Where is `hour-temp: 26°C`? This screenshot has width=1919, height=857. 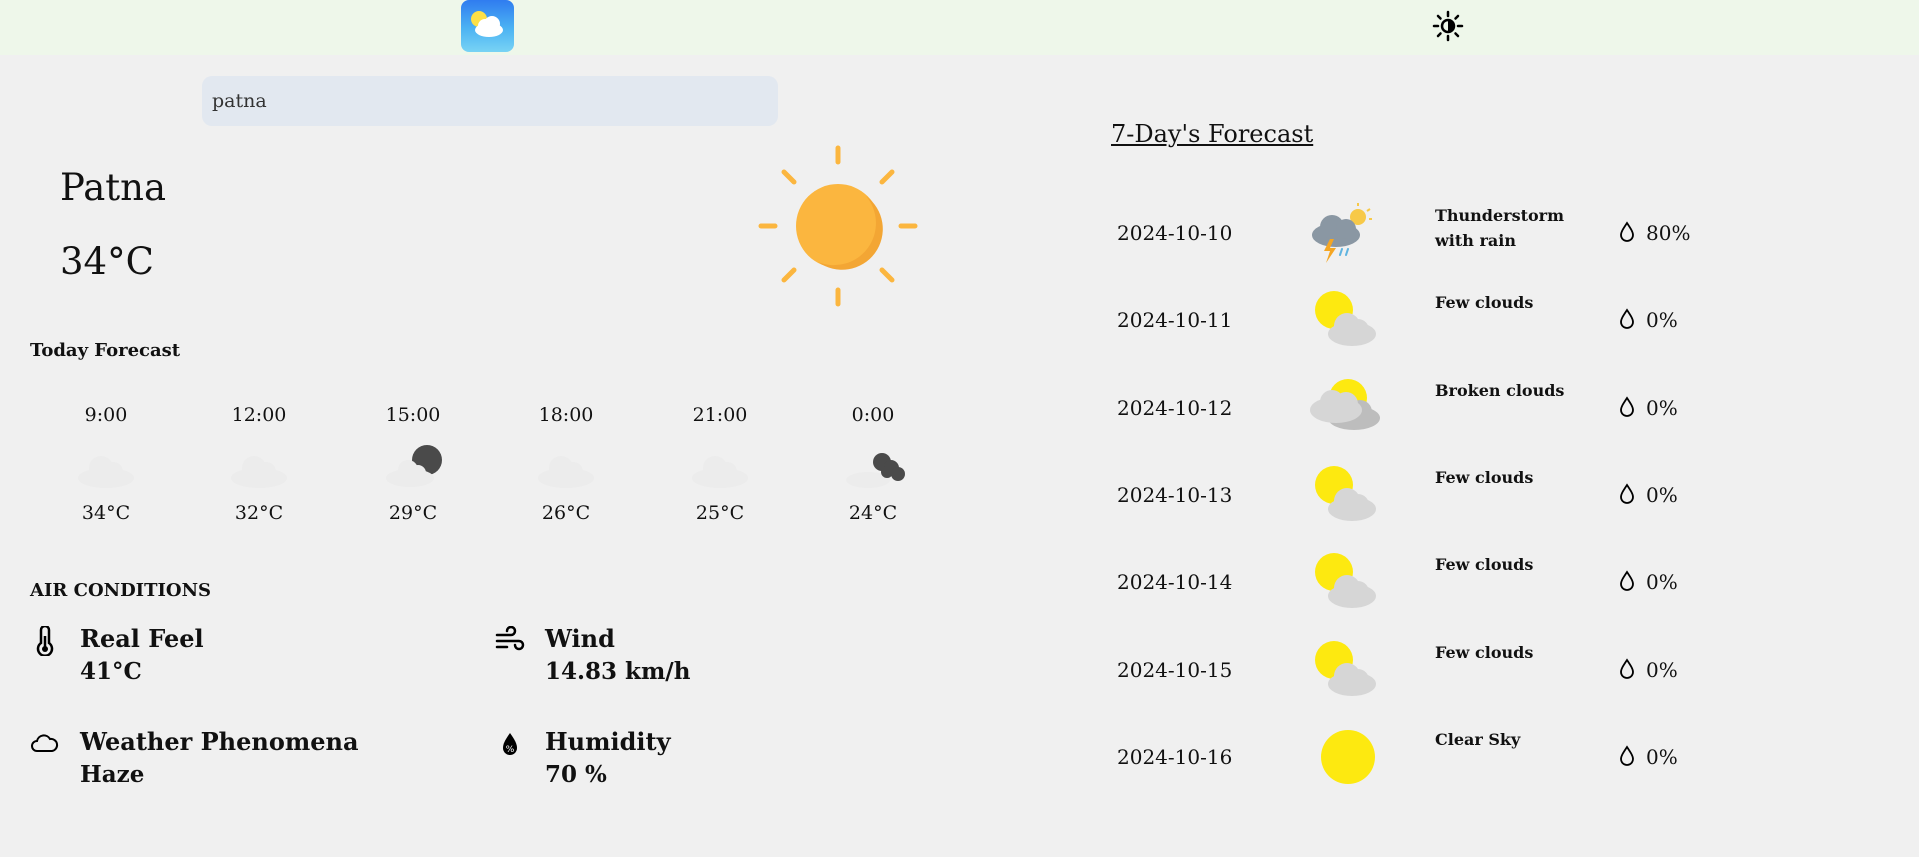
hour-temp: 26°C is located at coordinates (566, 513).